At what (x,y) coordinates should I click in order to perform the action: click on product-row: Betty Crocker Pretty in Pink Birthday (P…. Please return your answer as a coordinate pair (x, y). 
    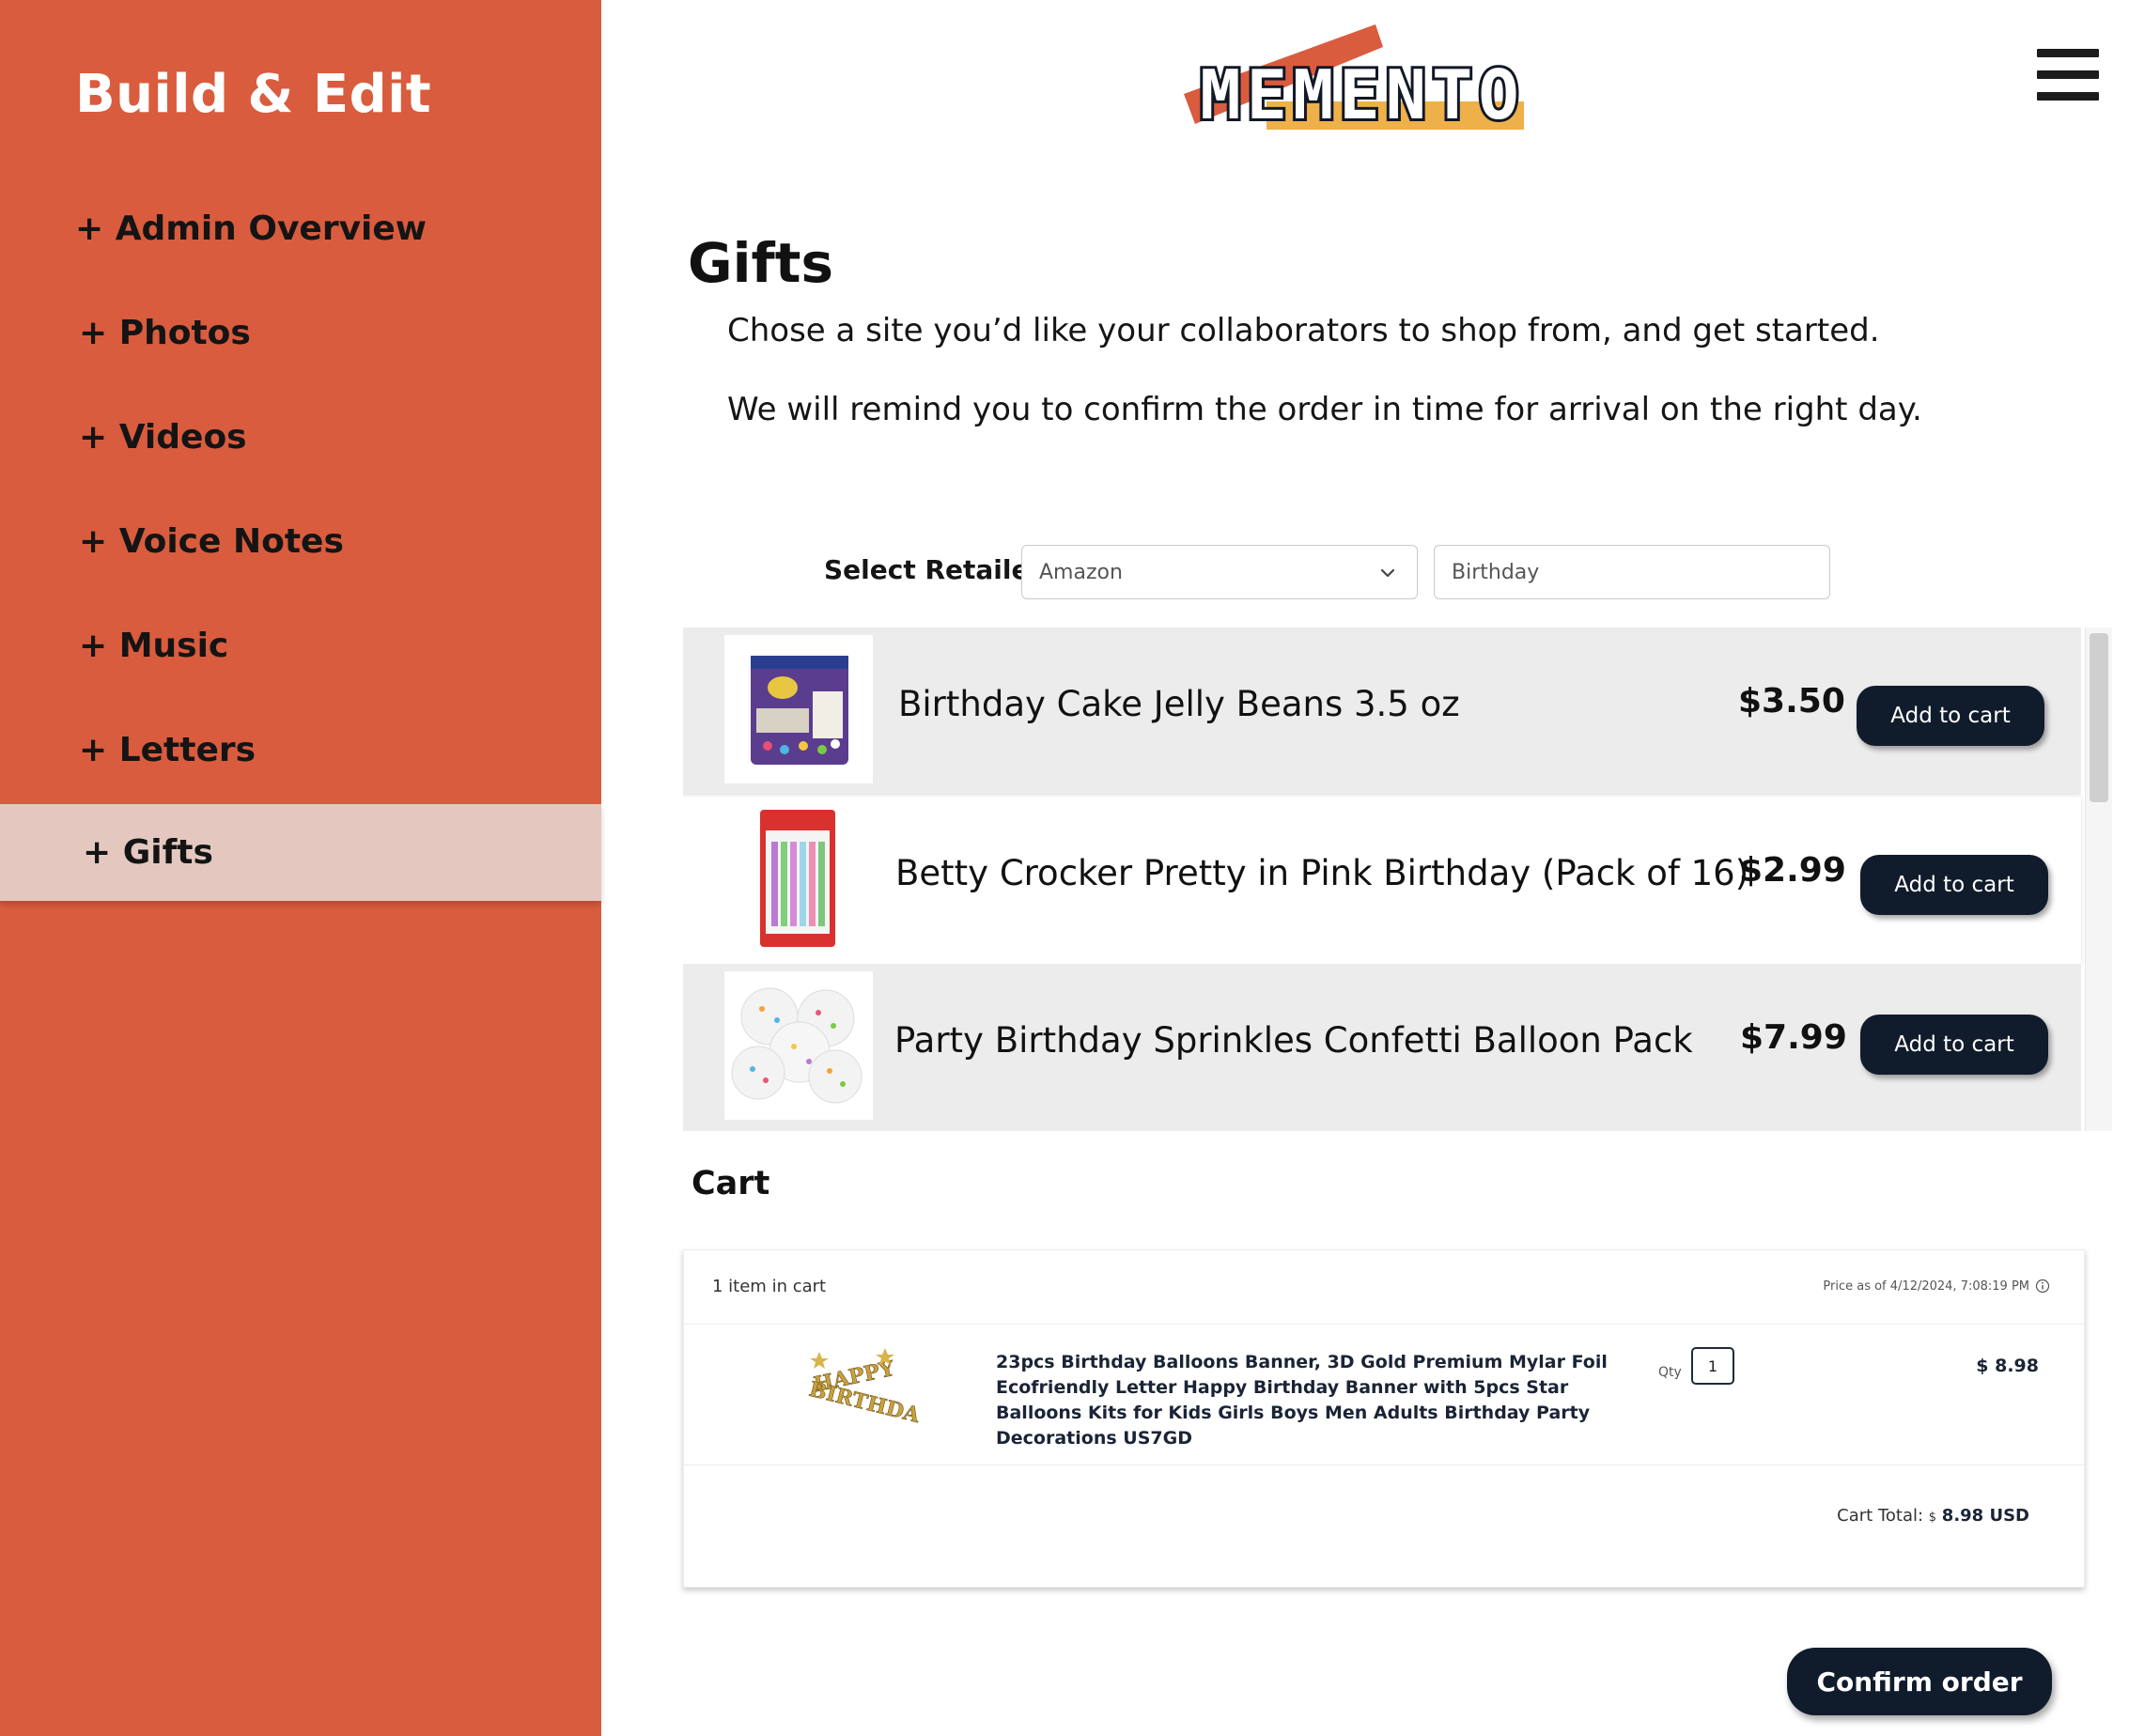
    Looking at the image, I should click on (1382, 880).